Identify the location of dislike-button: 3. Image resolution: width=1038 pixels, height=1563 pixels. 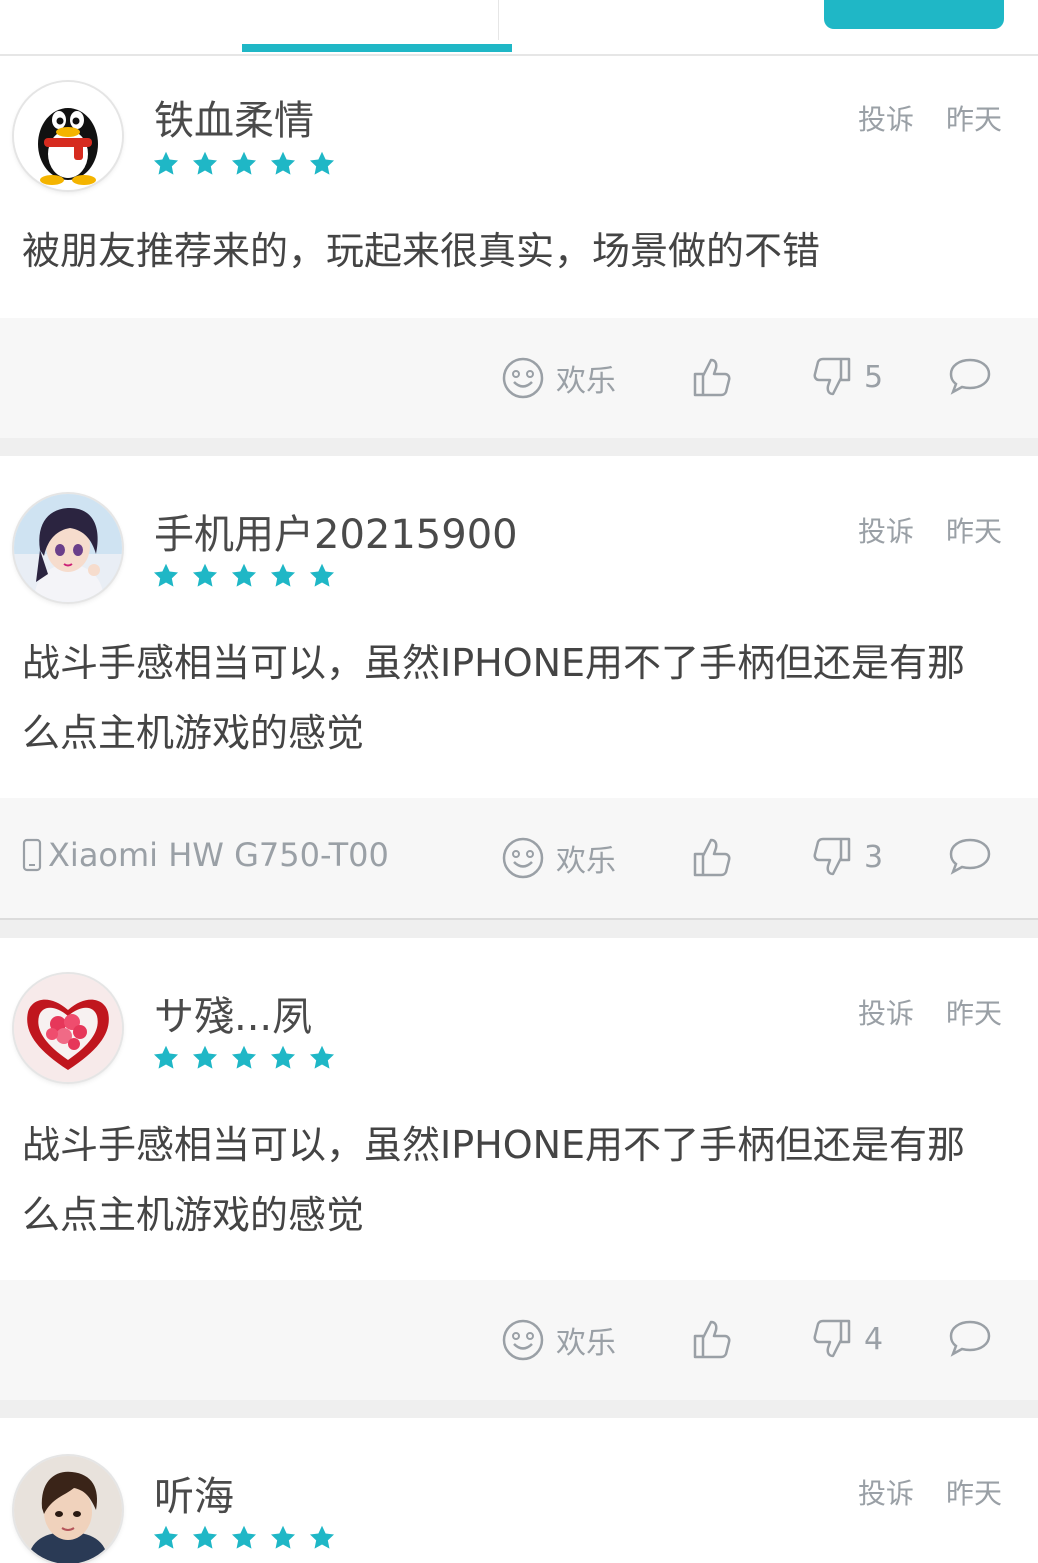
(847, 857).